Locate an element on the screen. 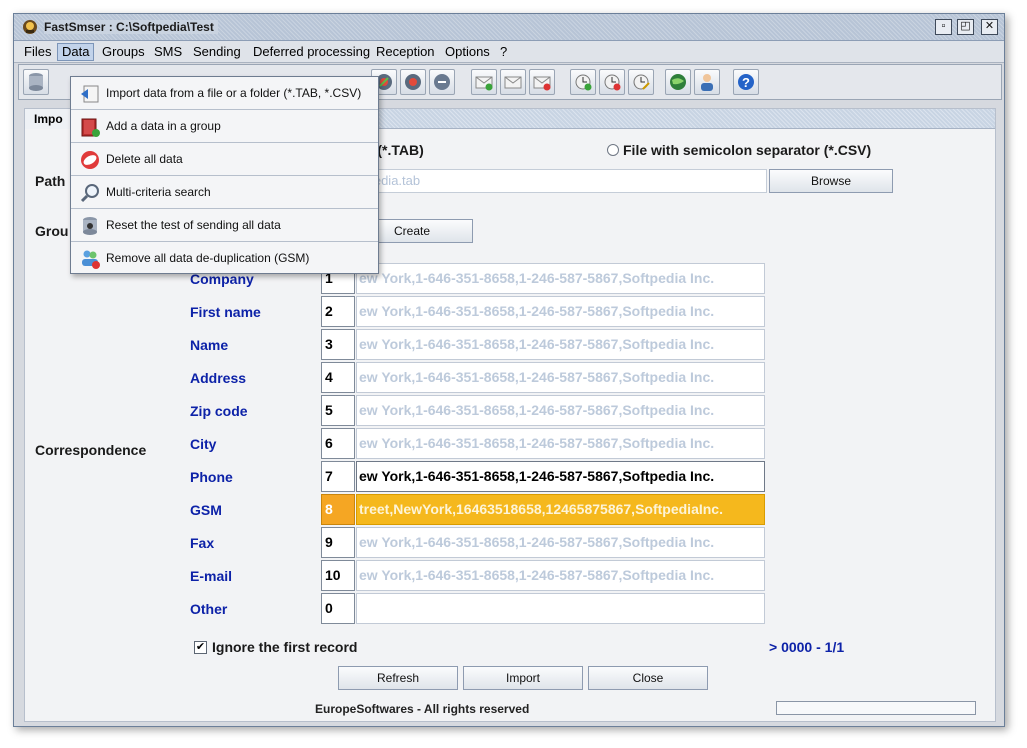 The height and width of the screenshot is (748, 1027). format-csv-radio is located at coordinates (613, 150).